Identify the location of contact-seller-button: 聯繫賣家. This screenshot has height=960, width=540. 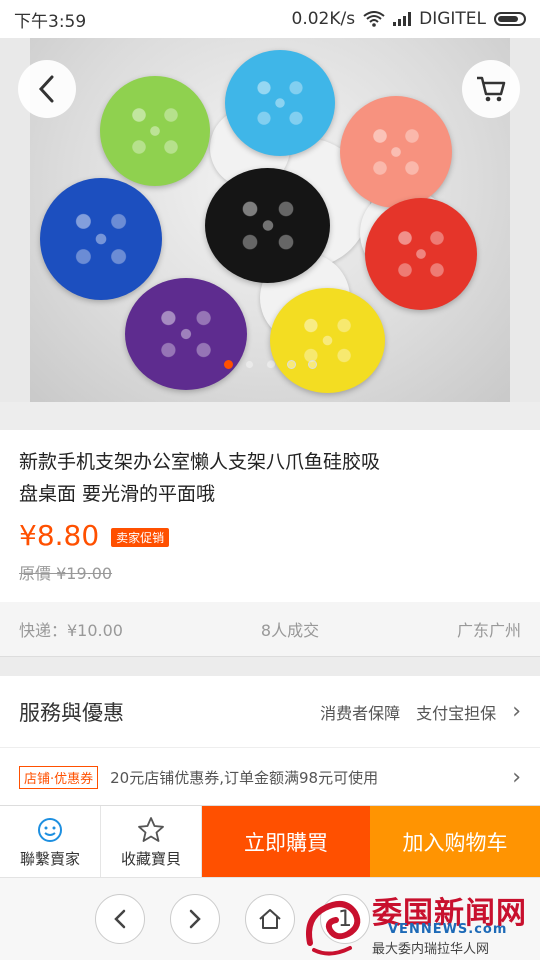
(50, 842).